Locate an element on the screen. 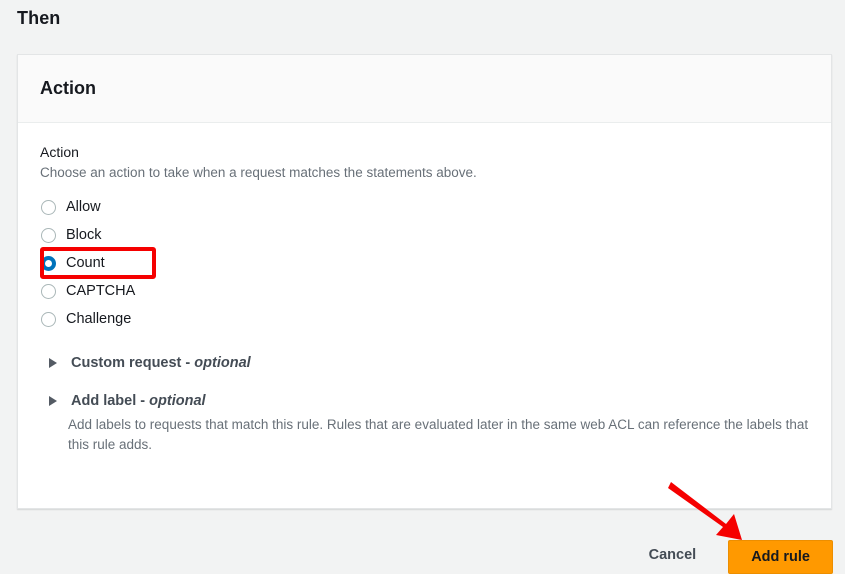 The width and height of the screenshot is (845, 574). radio-option-label: Block is located at coordinates (84, 235).